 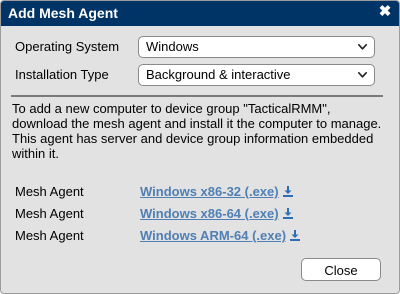 I want to click on close-button: Close, so click(x=341, y=269).